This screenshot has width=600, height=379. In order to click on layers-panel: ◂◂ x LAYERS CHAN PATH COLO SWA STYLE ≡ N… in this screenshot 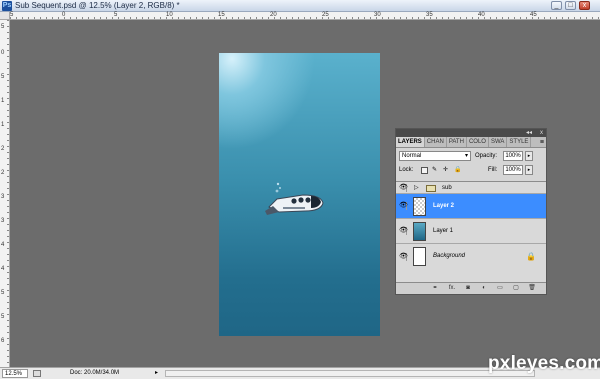, I will do `click(471, 211)`.